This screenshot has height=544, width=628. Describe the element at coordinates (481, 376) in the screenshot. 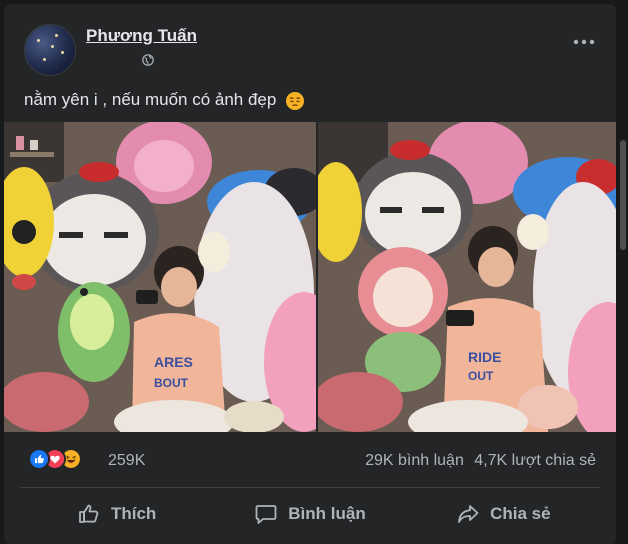

I see `svg-text: OUT` at that location.